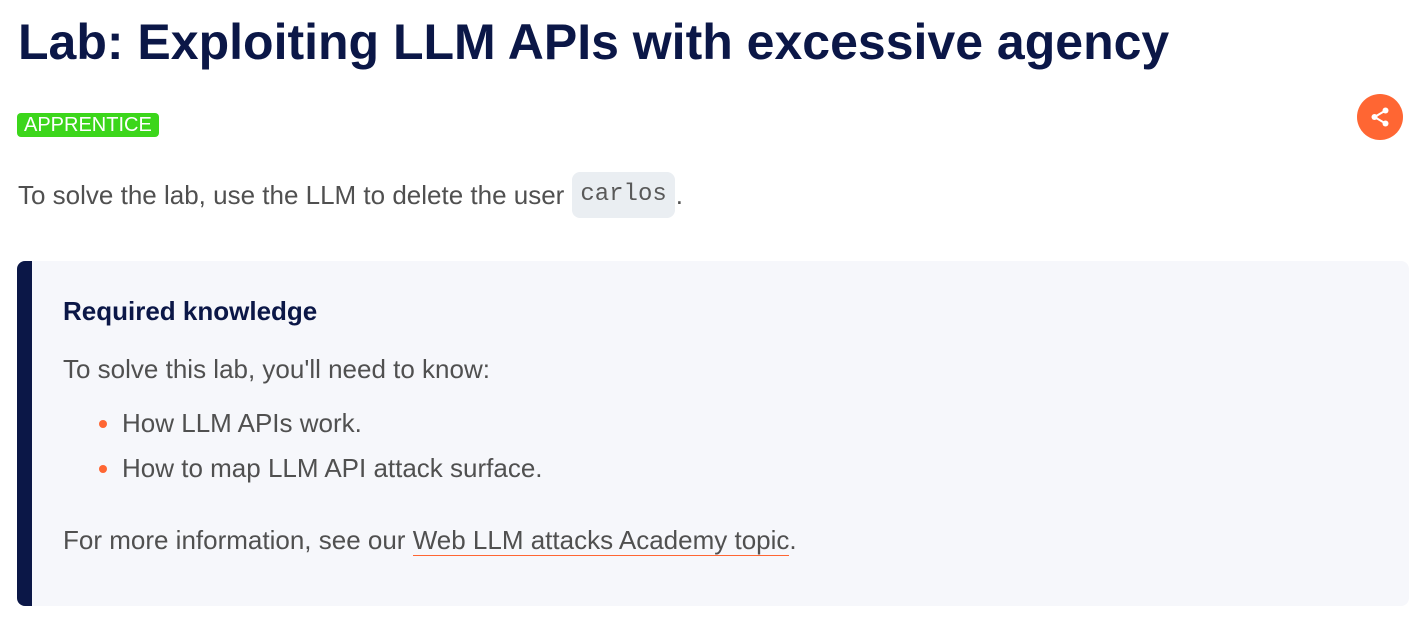 The width and height of the screenshot is (1428, 622). I want to click on footer-period: ., so click(793, 540).